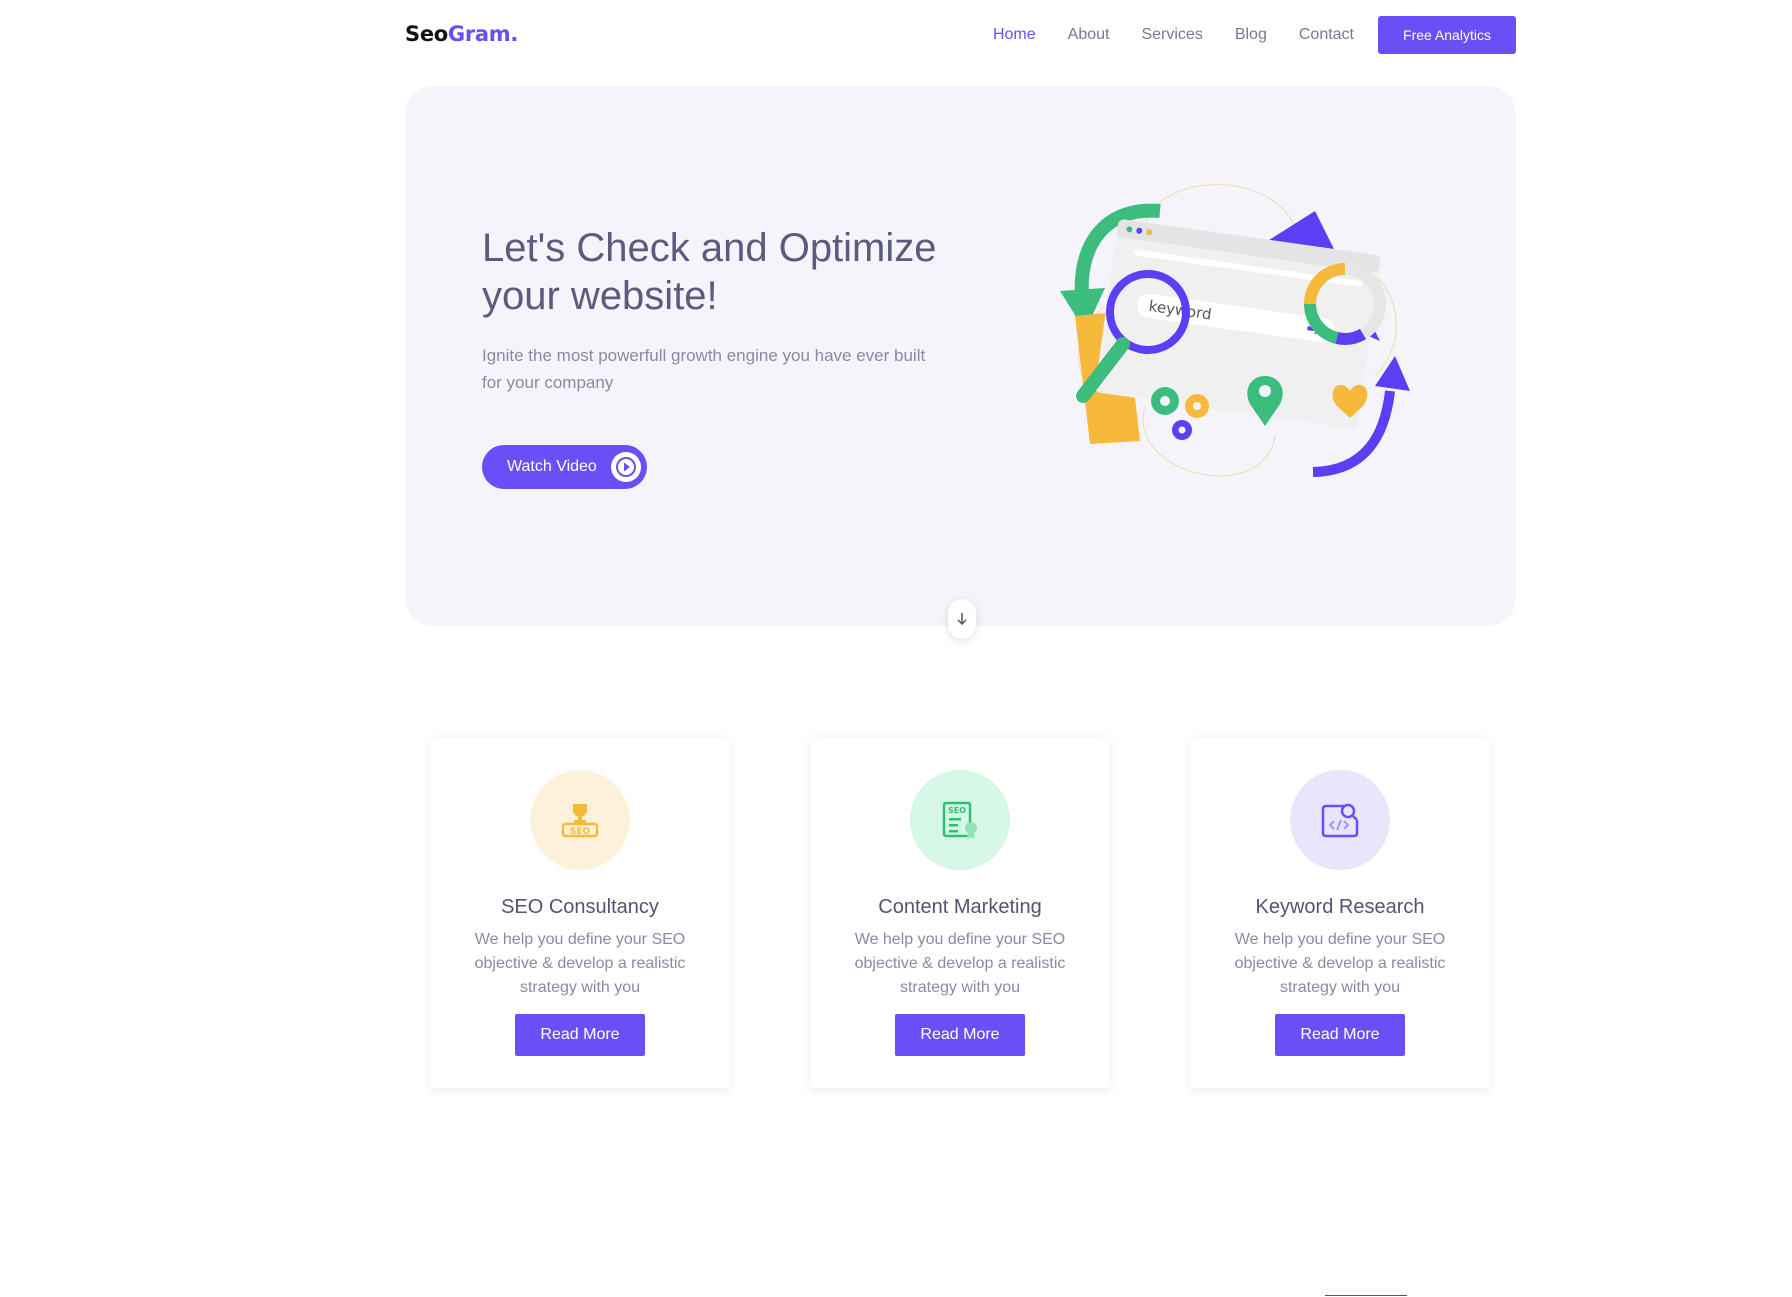 The height and width of the screenshot is (1297, 1792). I want to click on code-search-icon, so click(1340, 820).